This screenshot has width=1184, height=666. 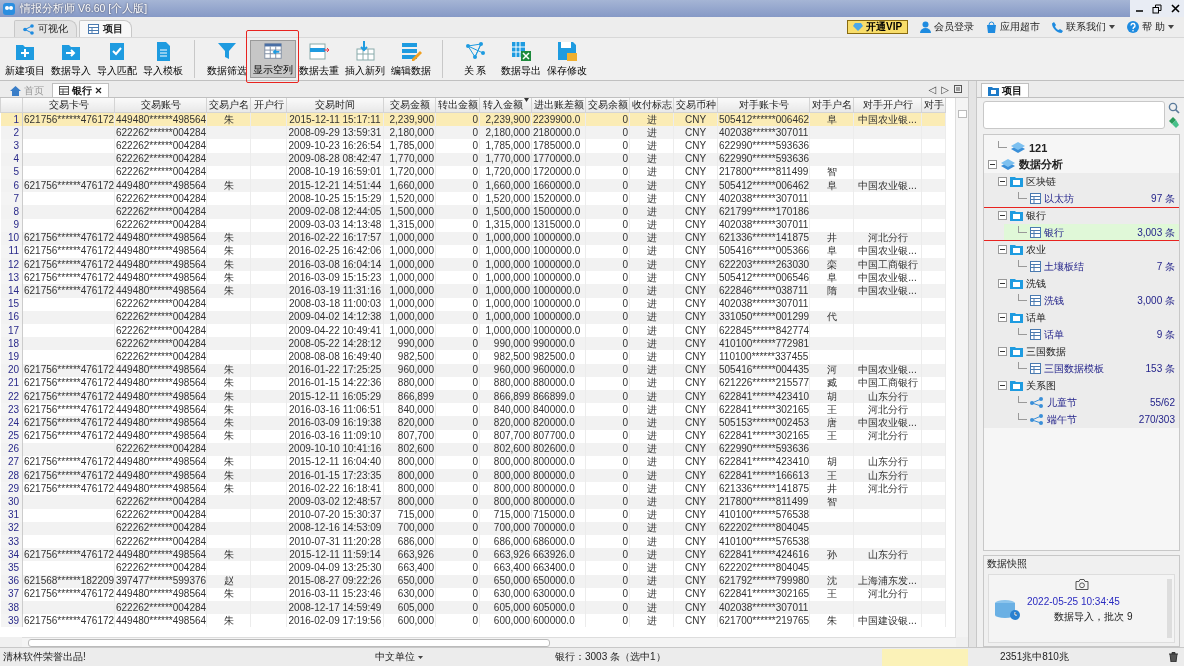 What do you see at coordinates (71, 59) in the screenshot?
I see `toolbar-button: 数据导入` at bounding box center [71, 59].